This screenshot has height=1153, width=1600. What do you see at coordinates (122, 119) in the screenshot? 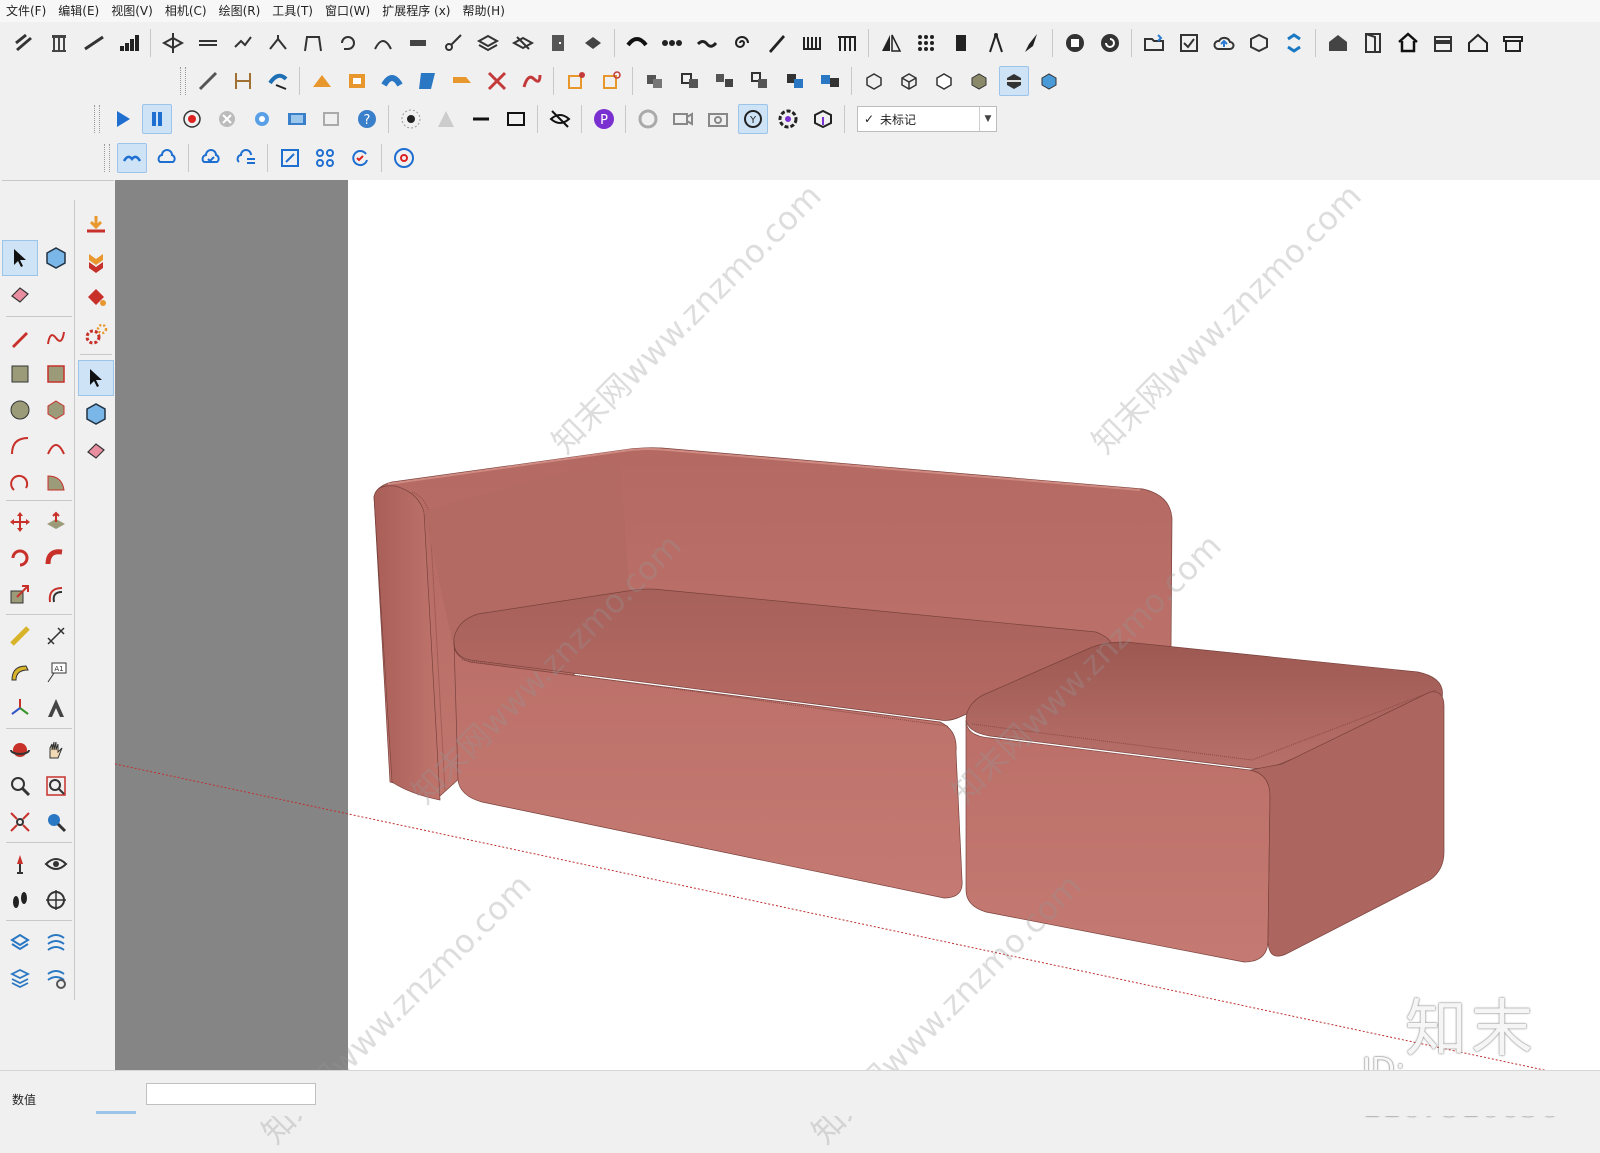
I see `play-icon` at bounding box center [122, 119].